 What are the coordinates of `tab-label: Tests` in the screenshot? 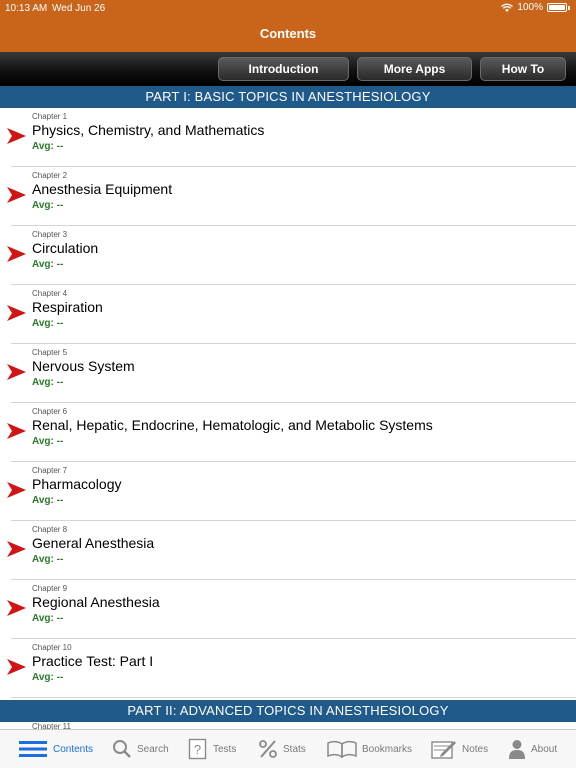 It's located at (225, 749).